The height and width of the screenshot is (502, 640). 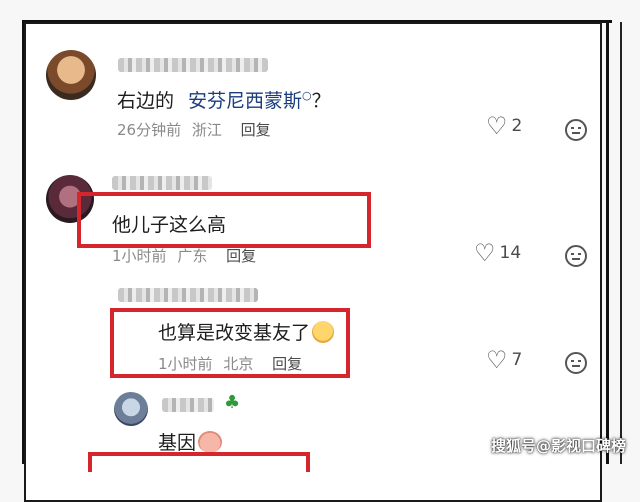 What do you see at coordinates (245, 101) in the screenshot?
I see `search-link: 安芬尼西蒙斯` at bounding box center [245, 101].